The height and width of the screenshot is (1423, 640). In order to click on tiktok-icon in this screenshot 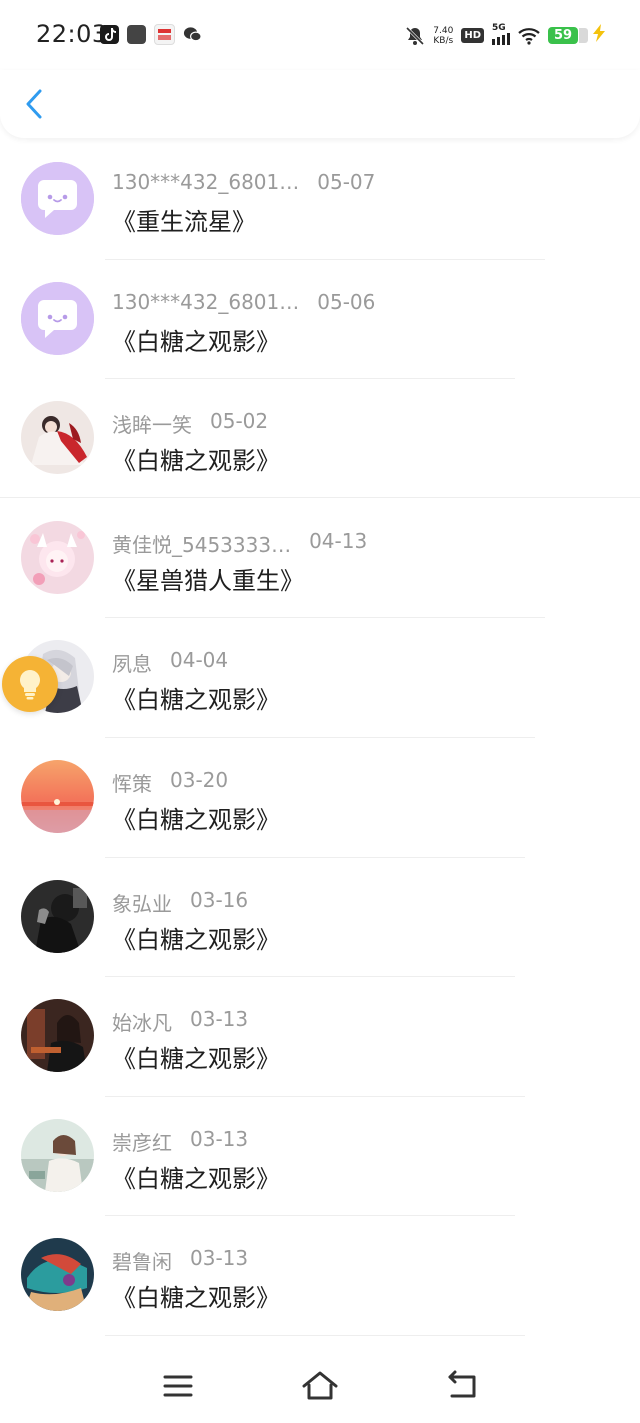, I will do `click(109, 34)`.